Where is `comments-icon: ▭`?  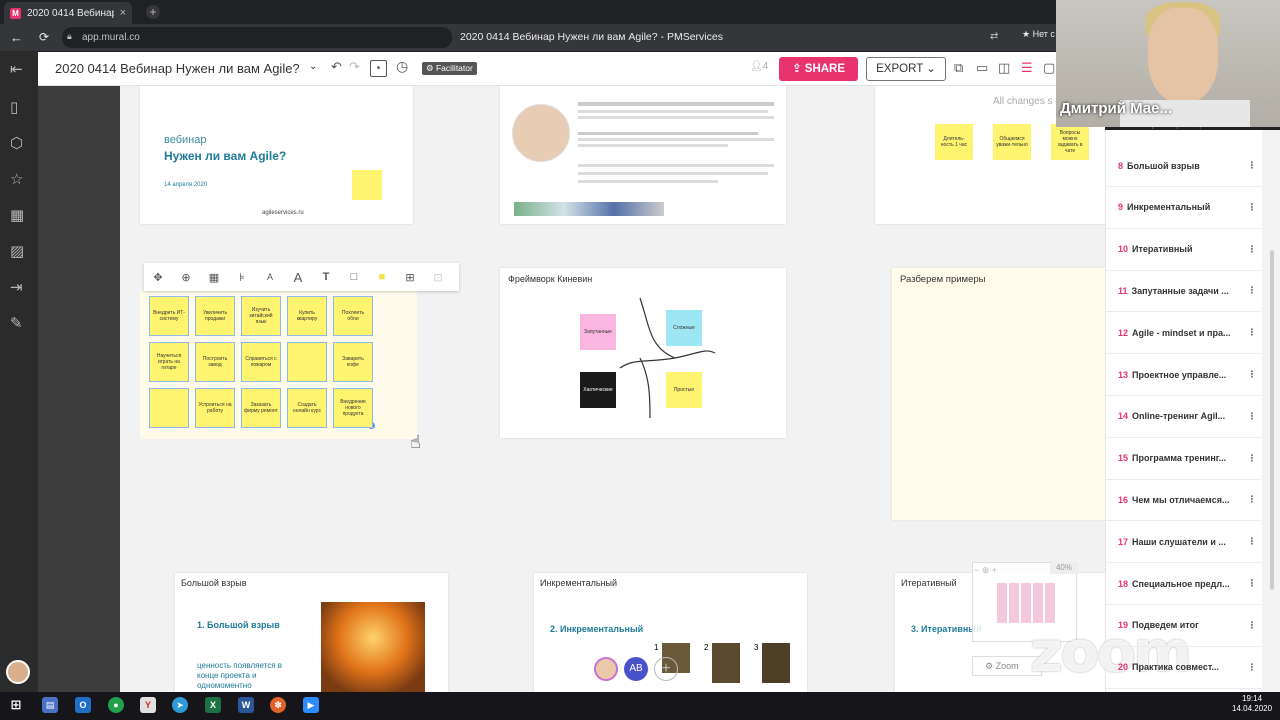
comments-icon: ▭ is located at coordinates (982, 68).